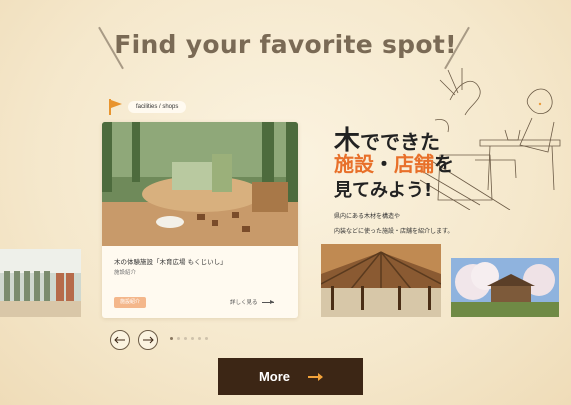  I want to click on promo-body-line1: 県内にある木材を構造や, so click(367, 216).